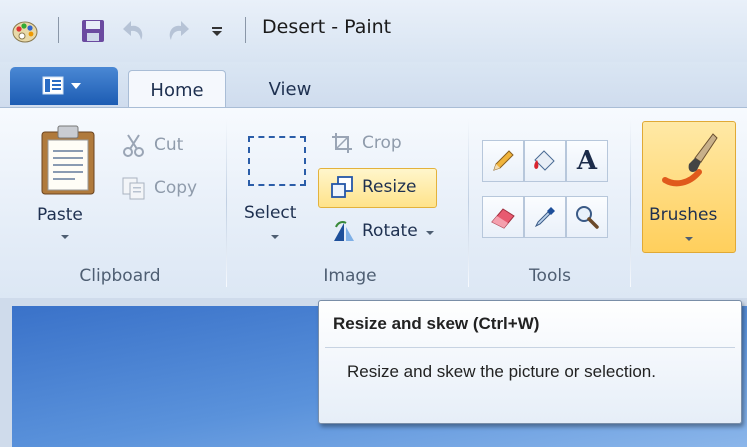 The image size is (747, 447). I want to click on tools-group-label: Tools, so click(550, 276).